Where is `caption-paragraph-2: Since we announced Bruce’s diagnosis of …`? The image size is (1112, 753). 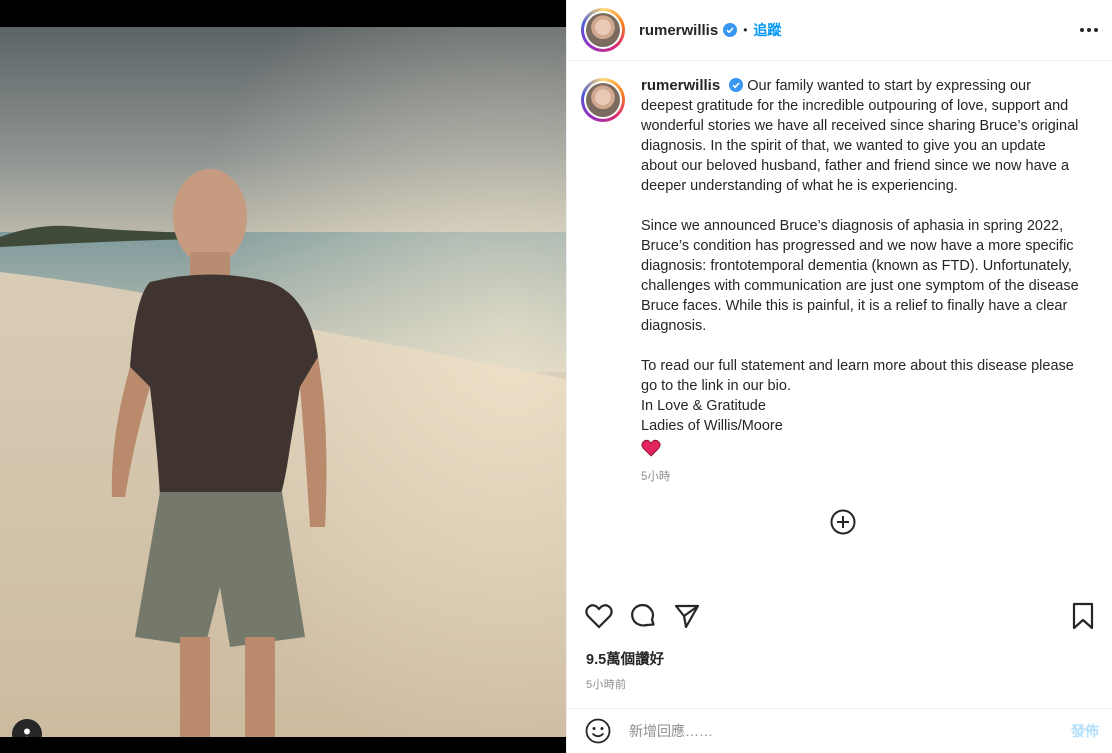
caption-paragraph-2: Since we announced Bruce’s diagnosis of … is located at coordinates (860, 276).